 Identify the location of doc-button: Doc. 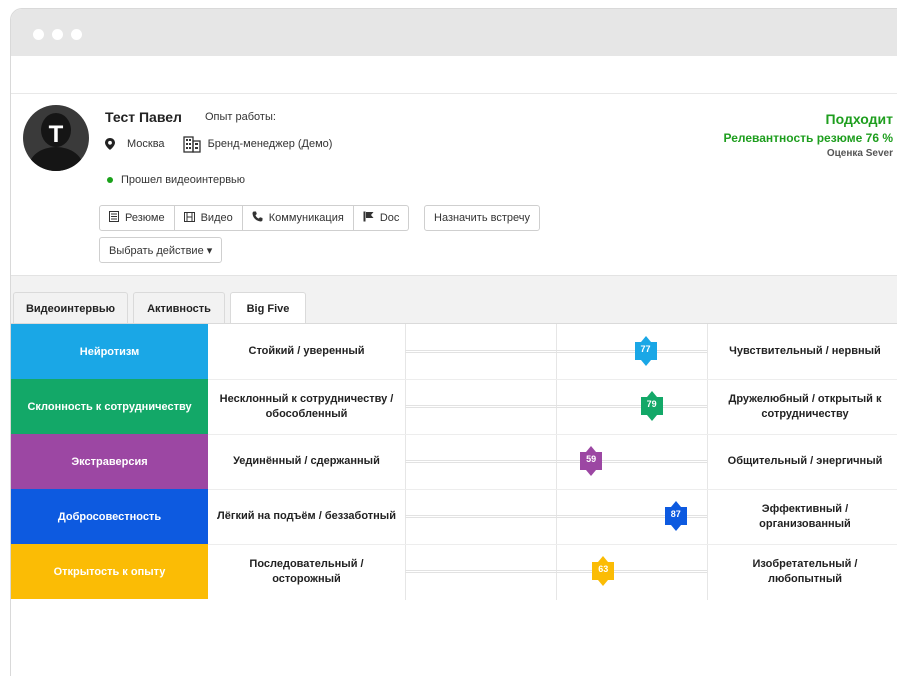
(381, 218).